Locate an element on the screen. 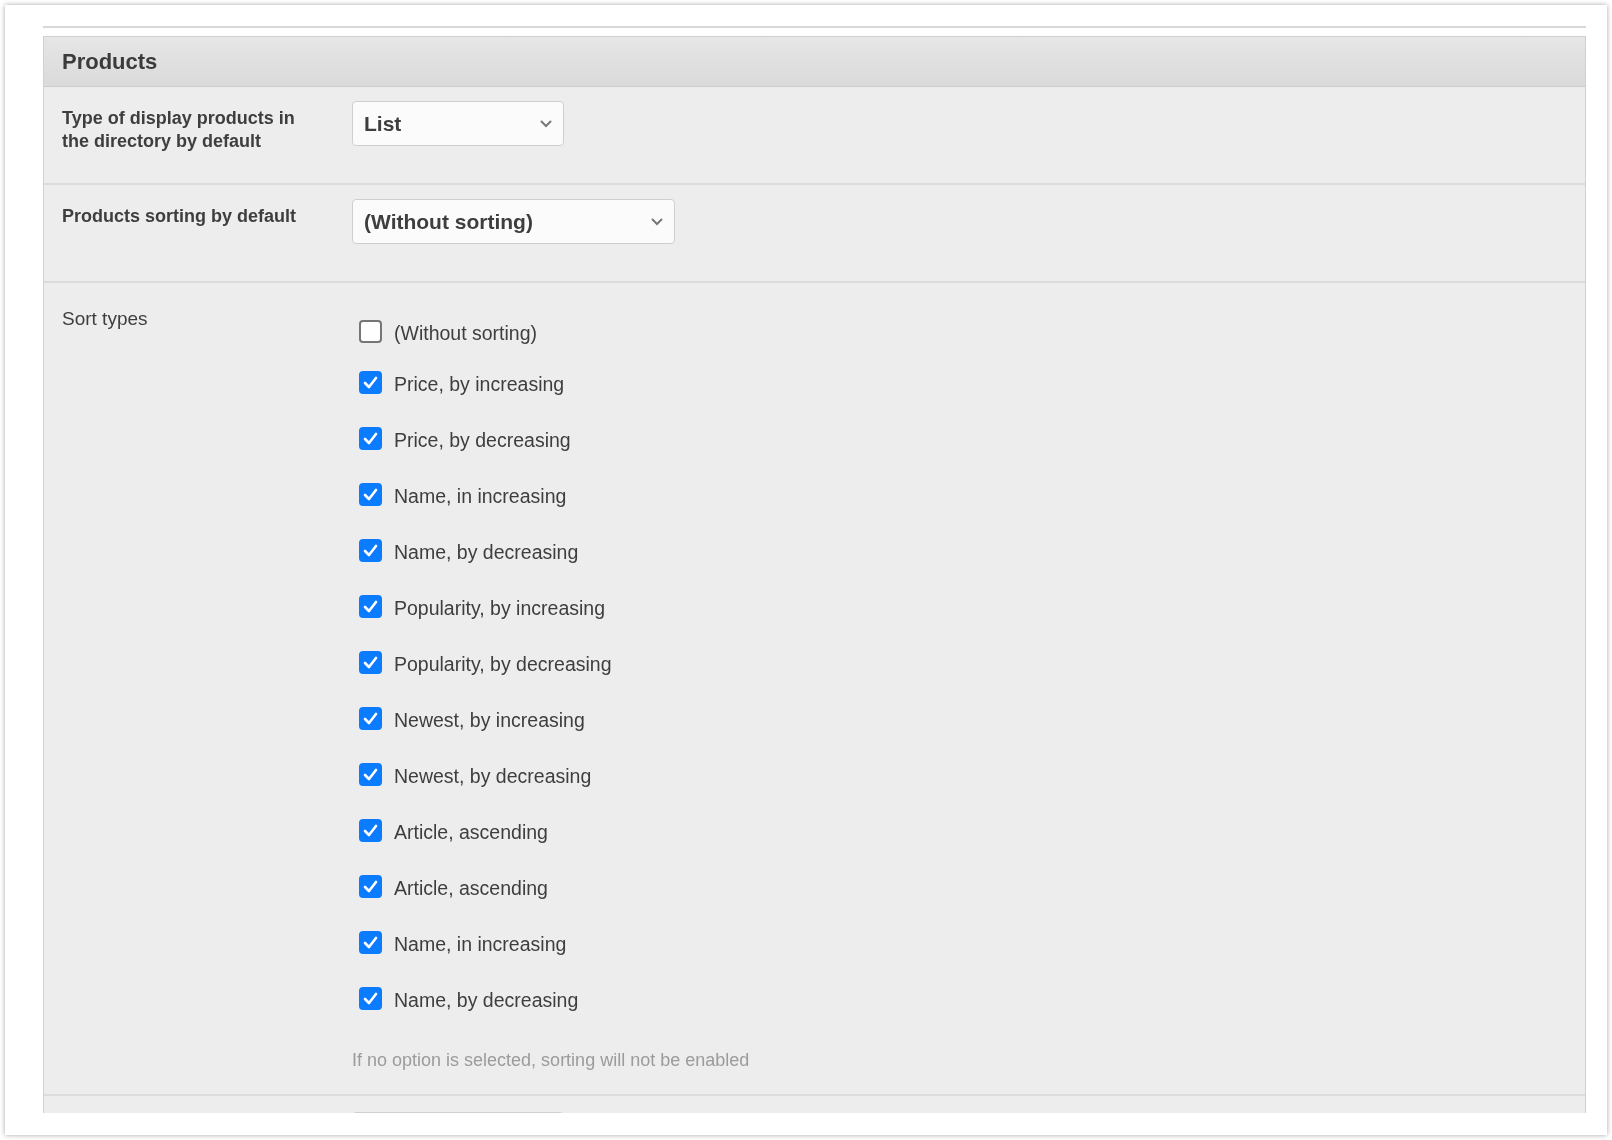  setting-label: Type of display products in the directory by default is located at coordinates (179, 130).